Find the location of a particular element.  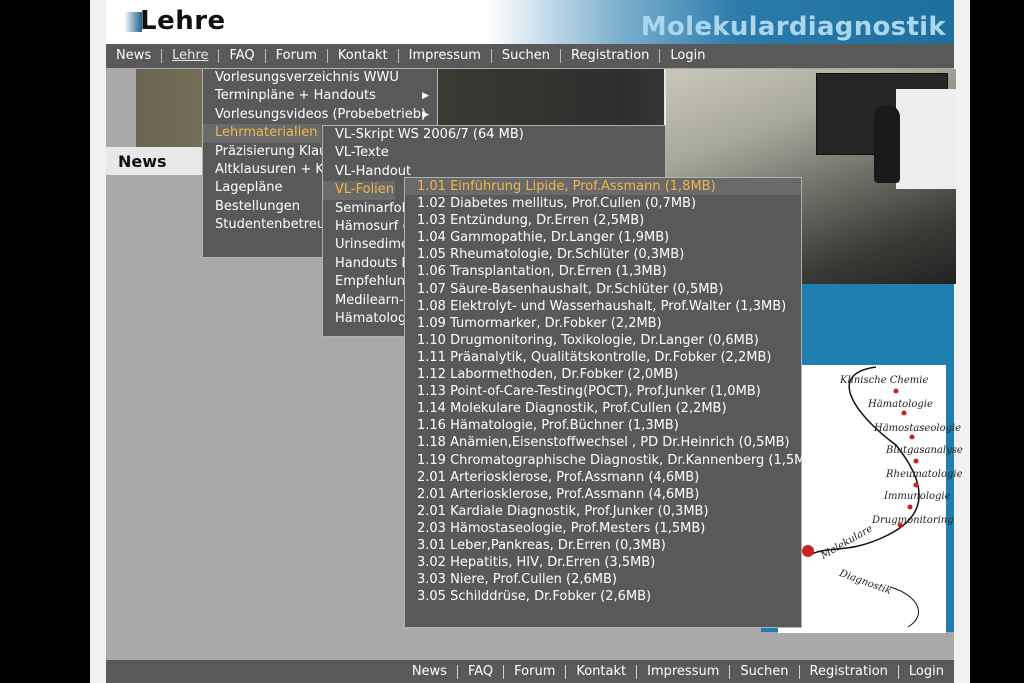

nav-item-suchen: Suchen is located at coordinates (525, 56).